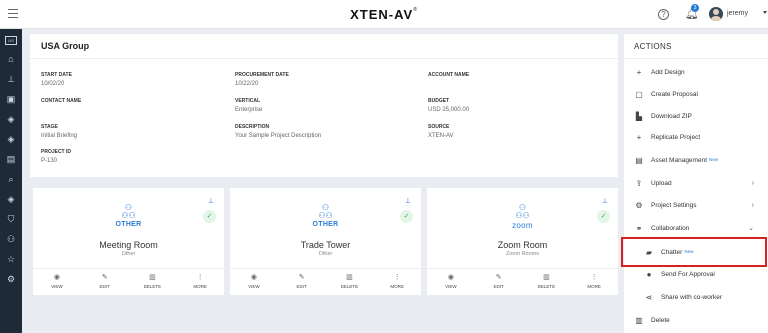  I want to click on card-subtitle: Zoom Rooms, so click(522, 254).